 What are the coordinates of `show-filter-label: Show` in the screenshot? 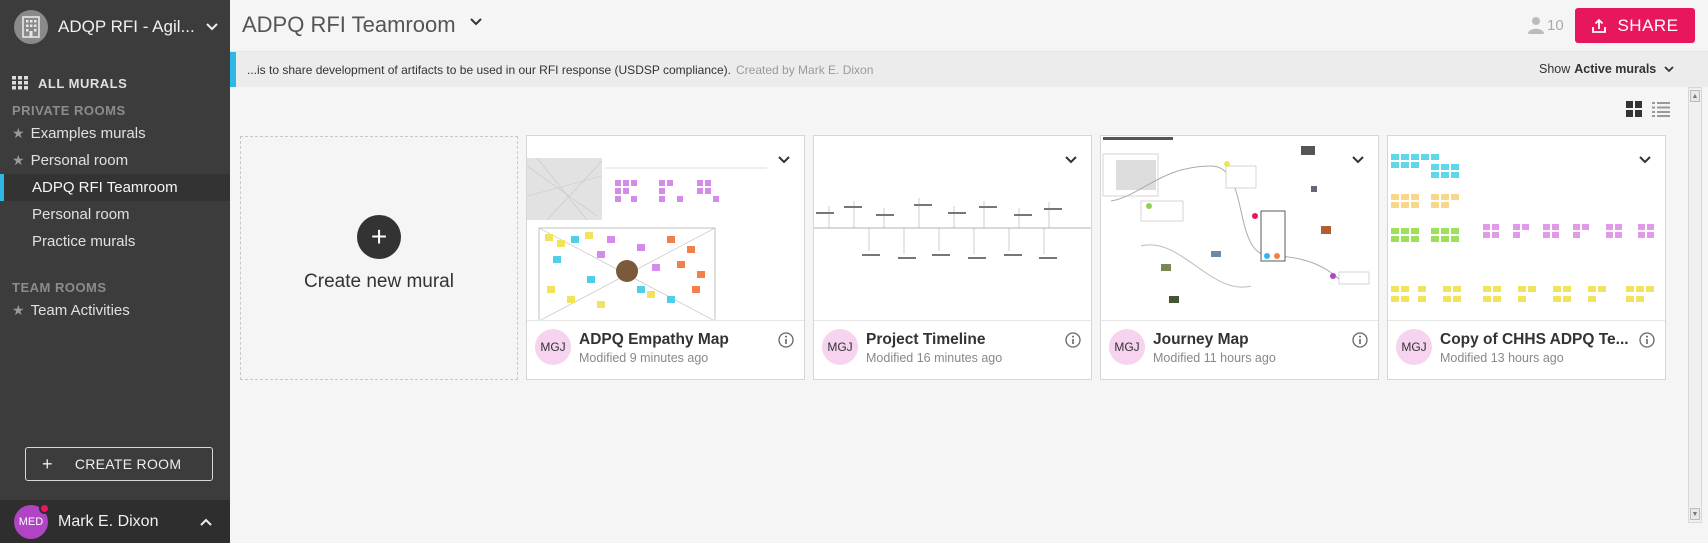 It's located at (1555, 69).